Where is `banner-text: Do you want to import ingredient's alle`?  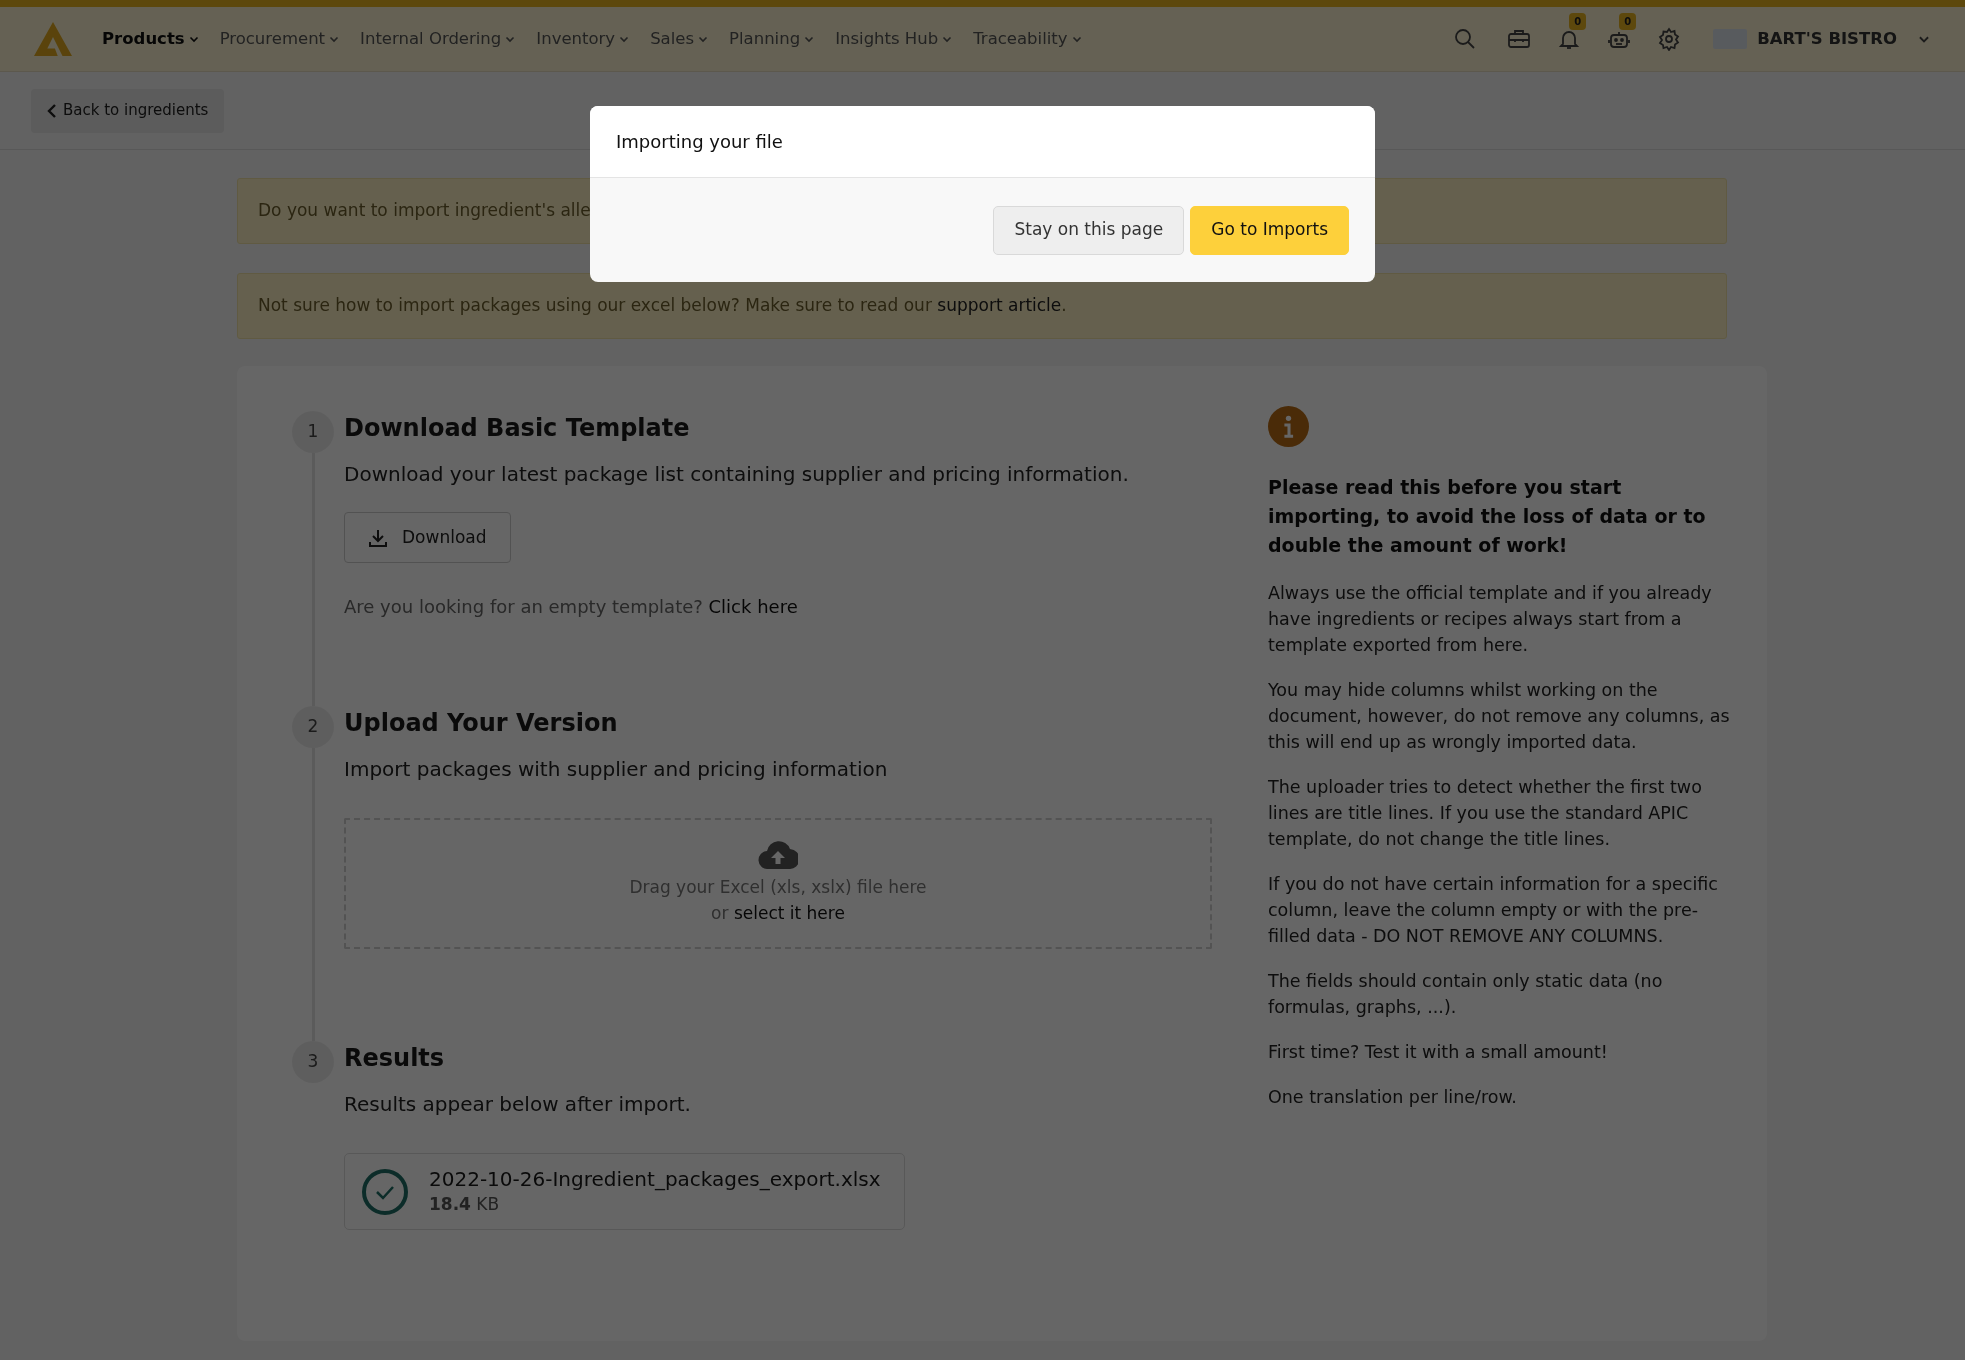 banner-text: Do you want to import ingredient's alle is located at coordinates (424, 211).